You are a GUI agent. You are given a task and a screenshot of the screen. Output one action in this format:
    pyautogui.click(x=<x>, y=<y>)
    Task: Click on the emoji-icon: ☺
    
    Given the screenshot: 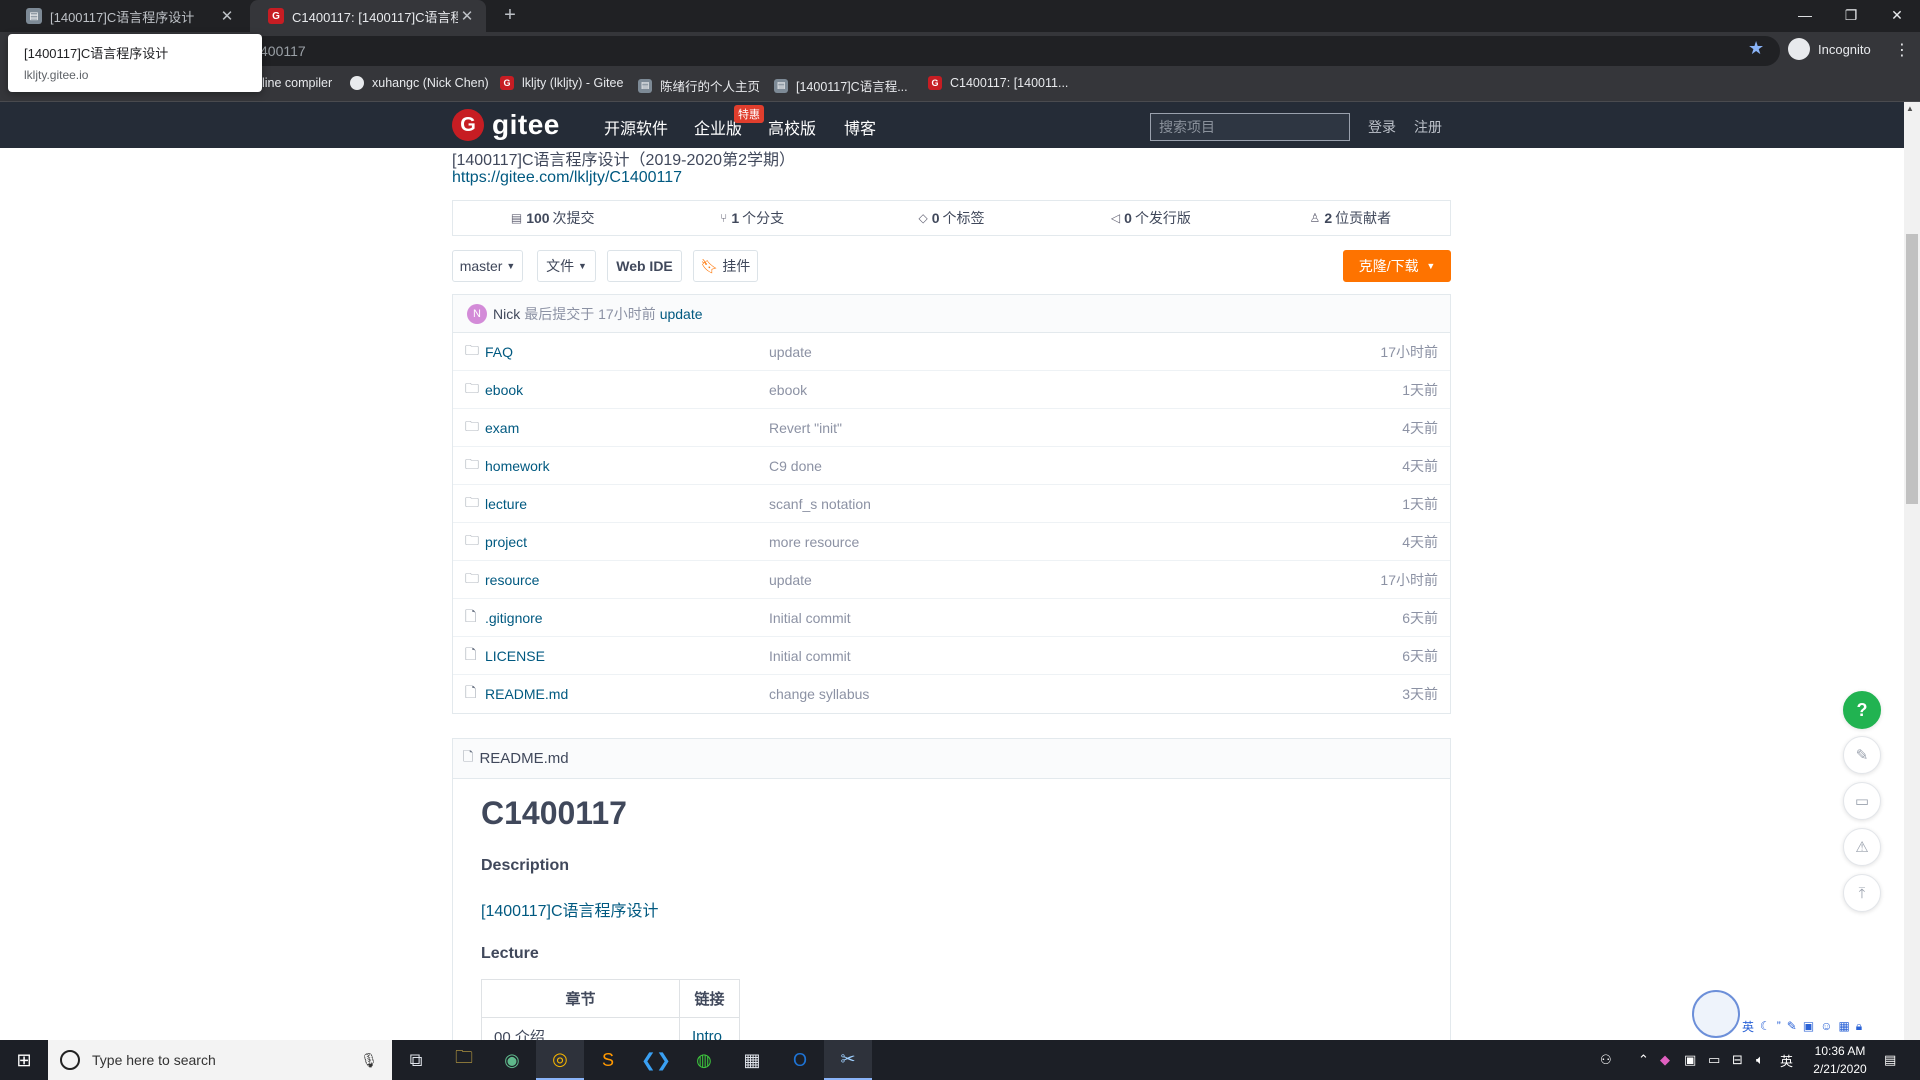 What is the action you would take?
    pyautogui.click(x=1826, y=1026)
    